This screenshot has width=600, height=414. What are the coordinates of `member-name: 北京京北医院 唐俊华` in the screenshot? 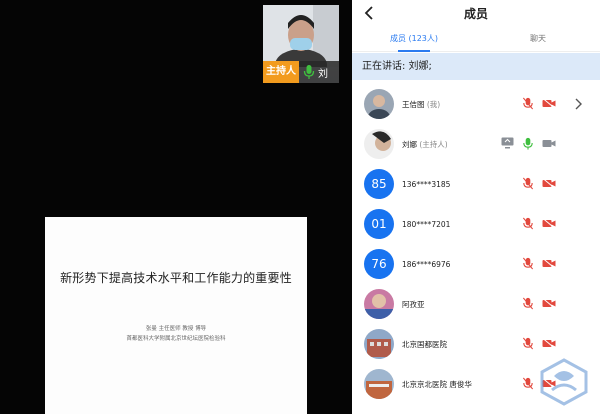 It's located at (437, 384).